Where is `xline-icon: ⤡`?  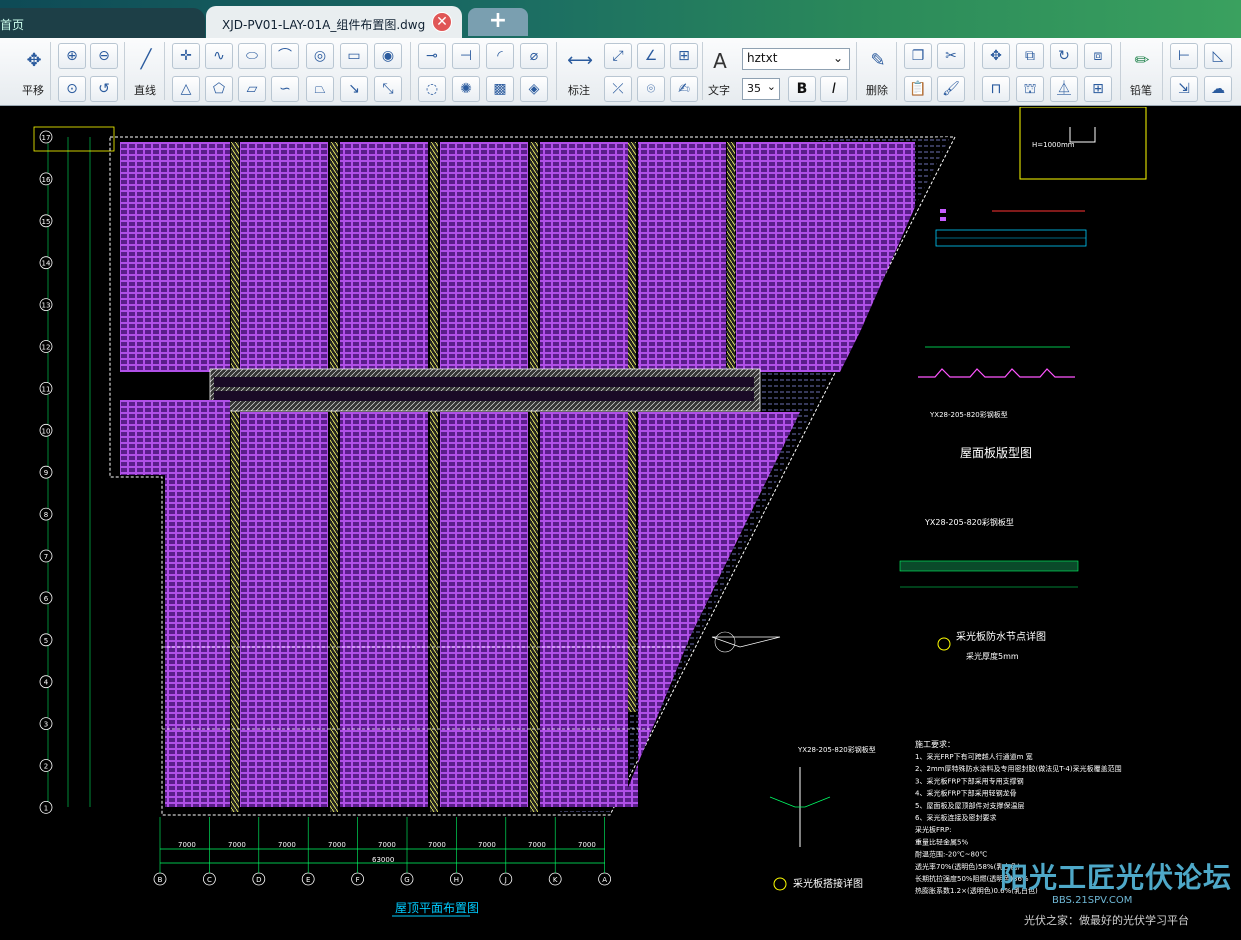 xline-icon: ⤡ is located at coordinates (388, 89).